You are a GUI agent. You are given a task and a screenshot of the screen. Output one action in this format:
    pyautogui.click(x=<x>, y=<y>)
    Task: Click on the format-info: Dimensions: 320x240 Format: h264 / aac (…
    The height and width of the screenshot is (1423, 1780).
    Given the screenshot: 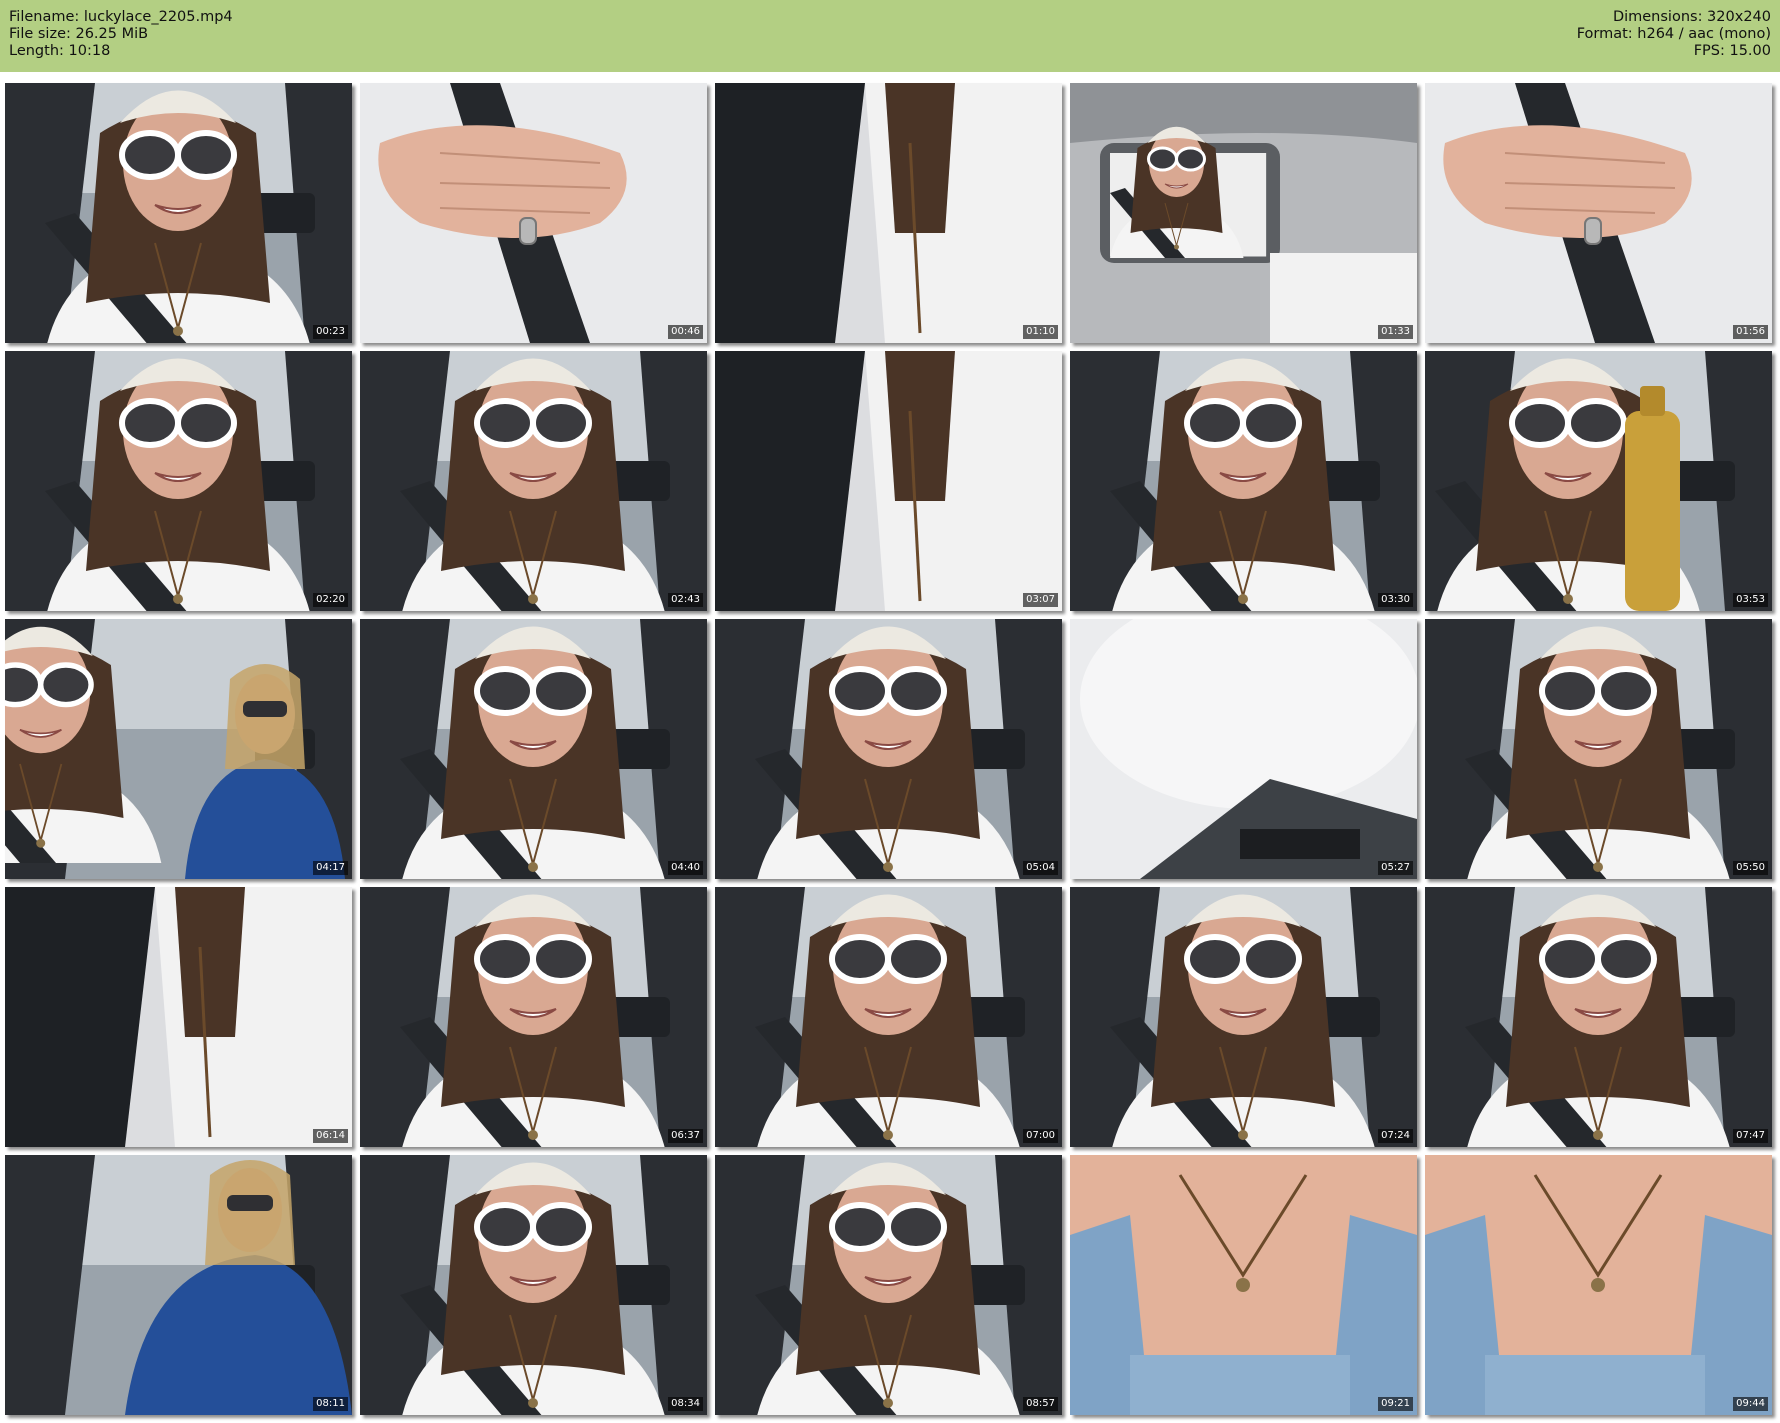 What is the action you would take?
    pyautogui.click(x=1674, y=34)
    